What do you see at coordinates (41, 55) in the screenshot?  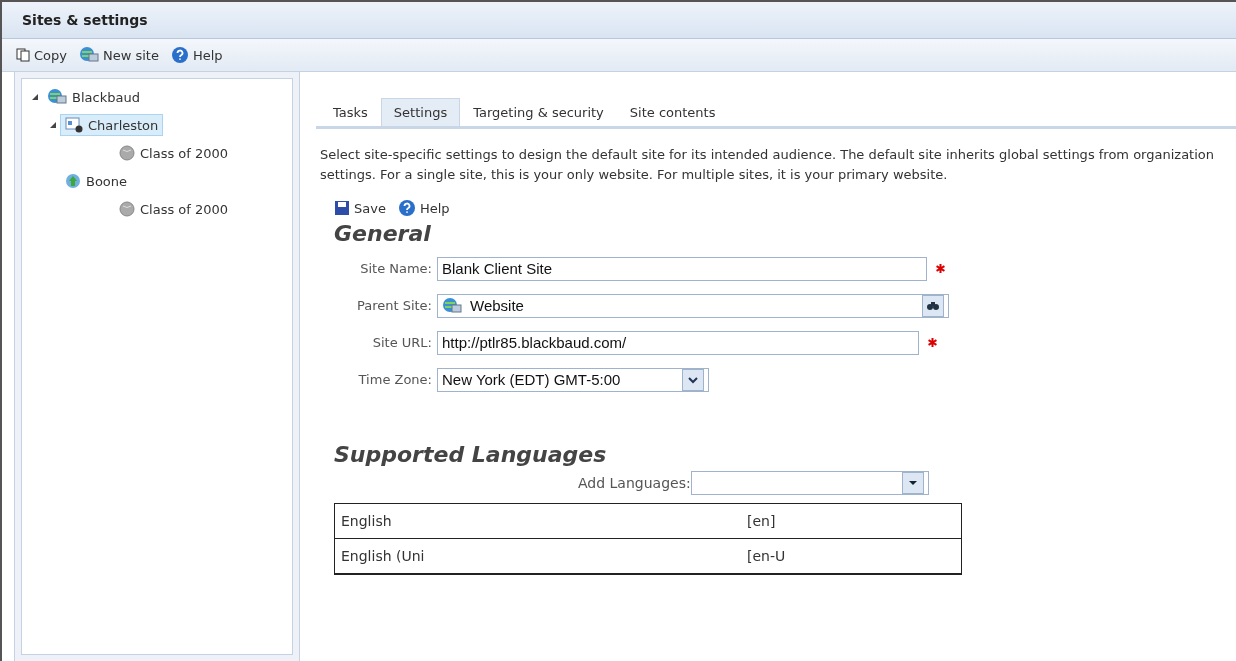 I see `toolbar-button: Copy` at bounding box center [41, 55].